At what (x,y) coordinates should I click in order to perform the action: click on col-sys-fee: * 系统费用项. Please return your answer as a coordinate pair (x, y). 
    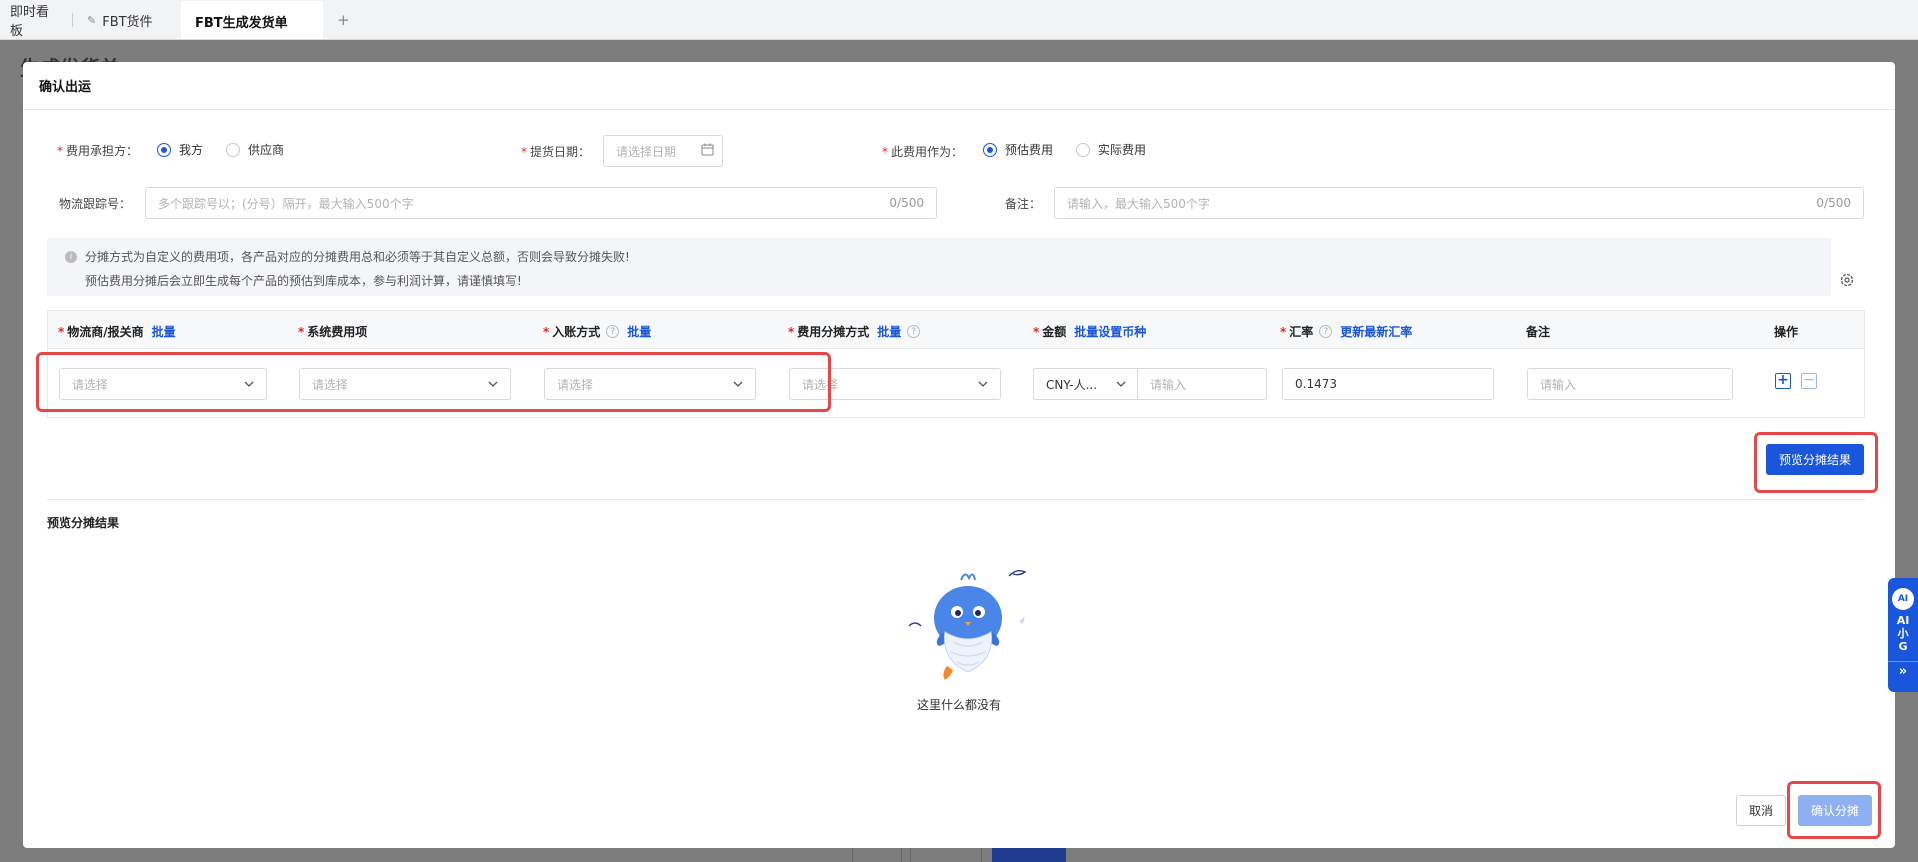
    Looking at the image, I should click on (333, 332).